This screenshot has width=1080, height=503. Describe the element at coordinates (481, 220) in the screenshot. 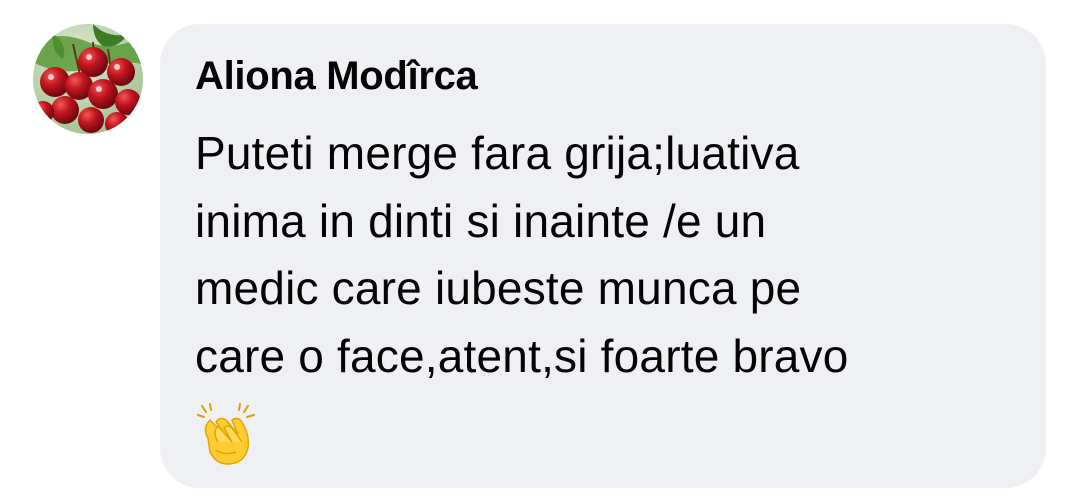

I see `comment-text-line: inima in dinti si inainte /e un` at that location.